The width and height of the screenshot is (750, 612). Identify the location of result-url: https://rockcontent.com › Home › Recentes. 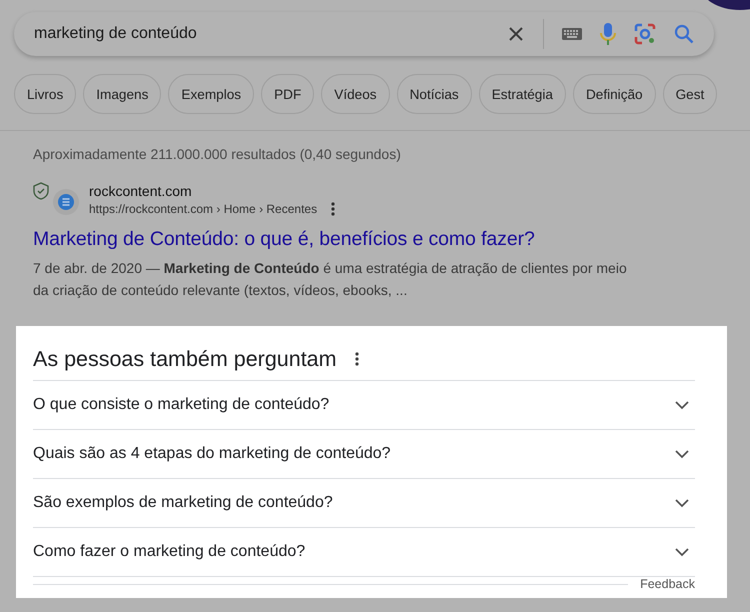
(203, 209).